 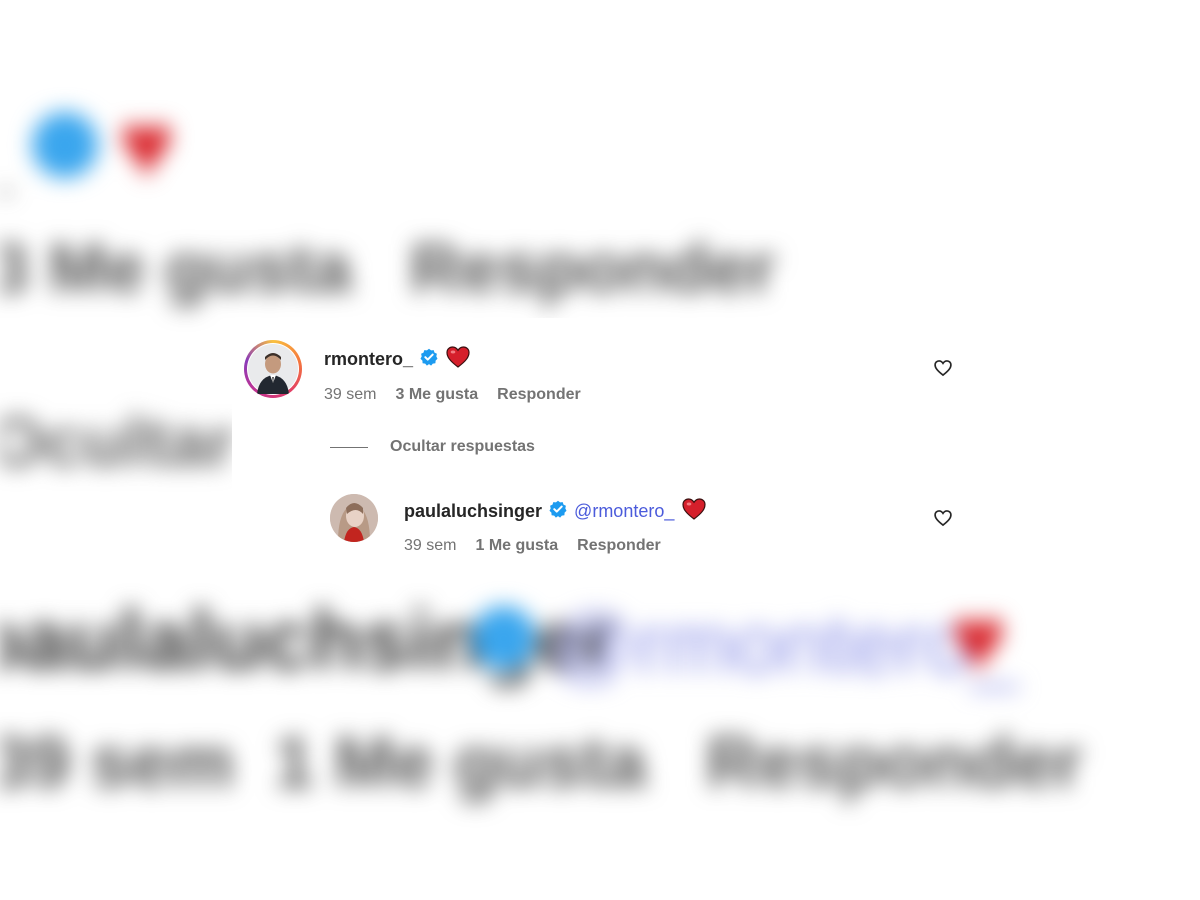 I want to click on avatar-paulaluchsinger, so click(x=354, y=518).